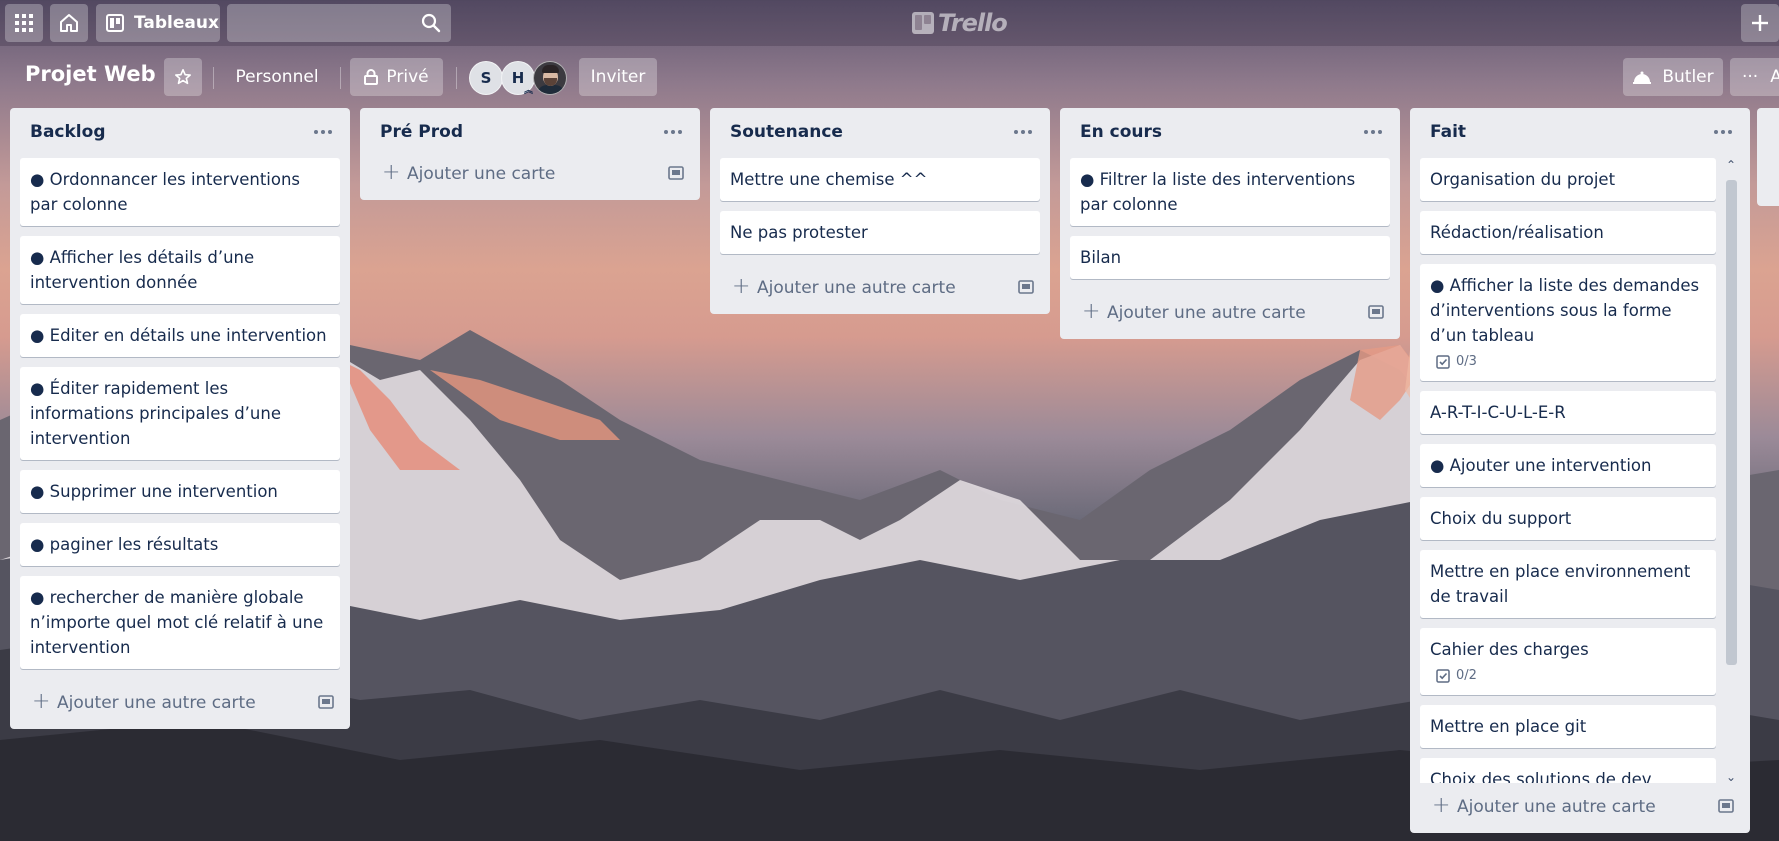  What do you see at coordinates (180, 133) in the screenshot?
I see `list-header: Backlog` at bounding box center [180, 133].